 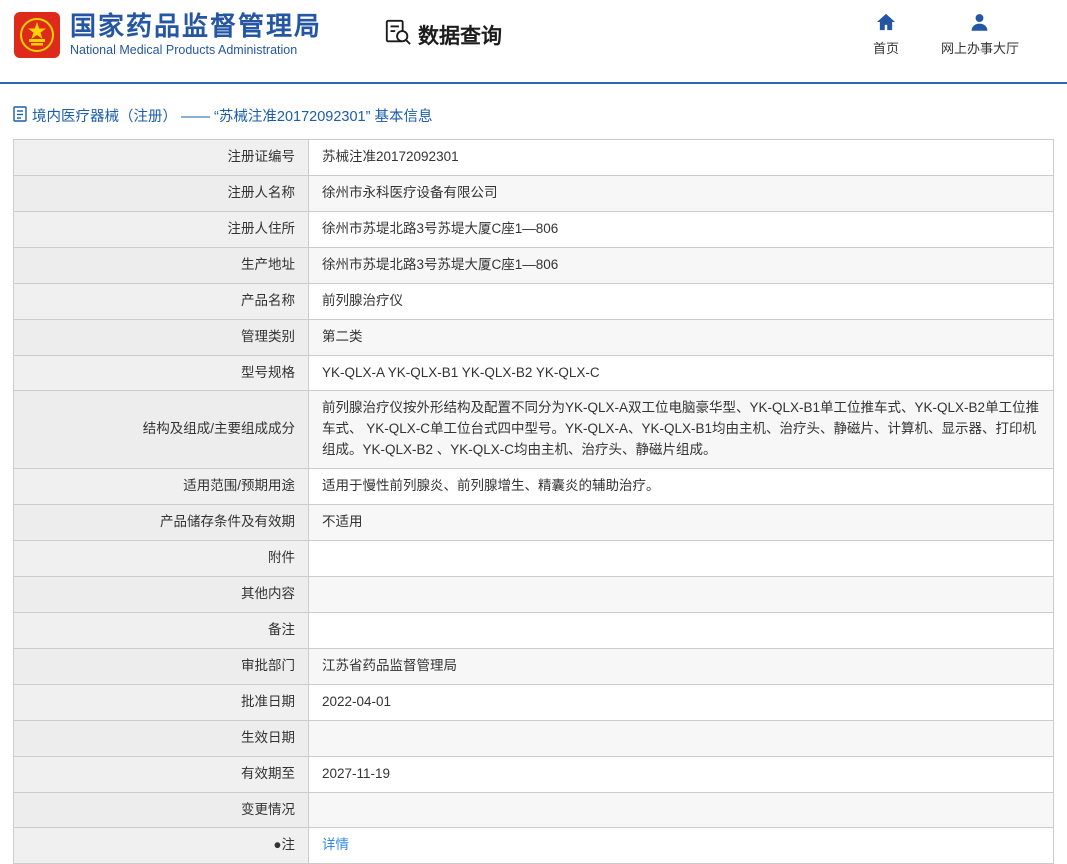 I want to click on table-row: 注册人名称 徐州市永科医疗设备有限公司, so click(x=533, y=193).